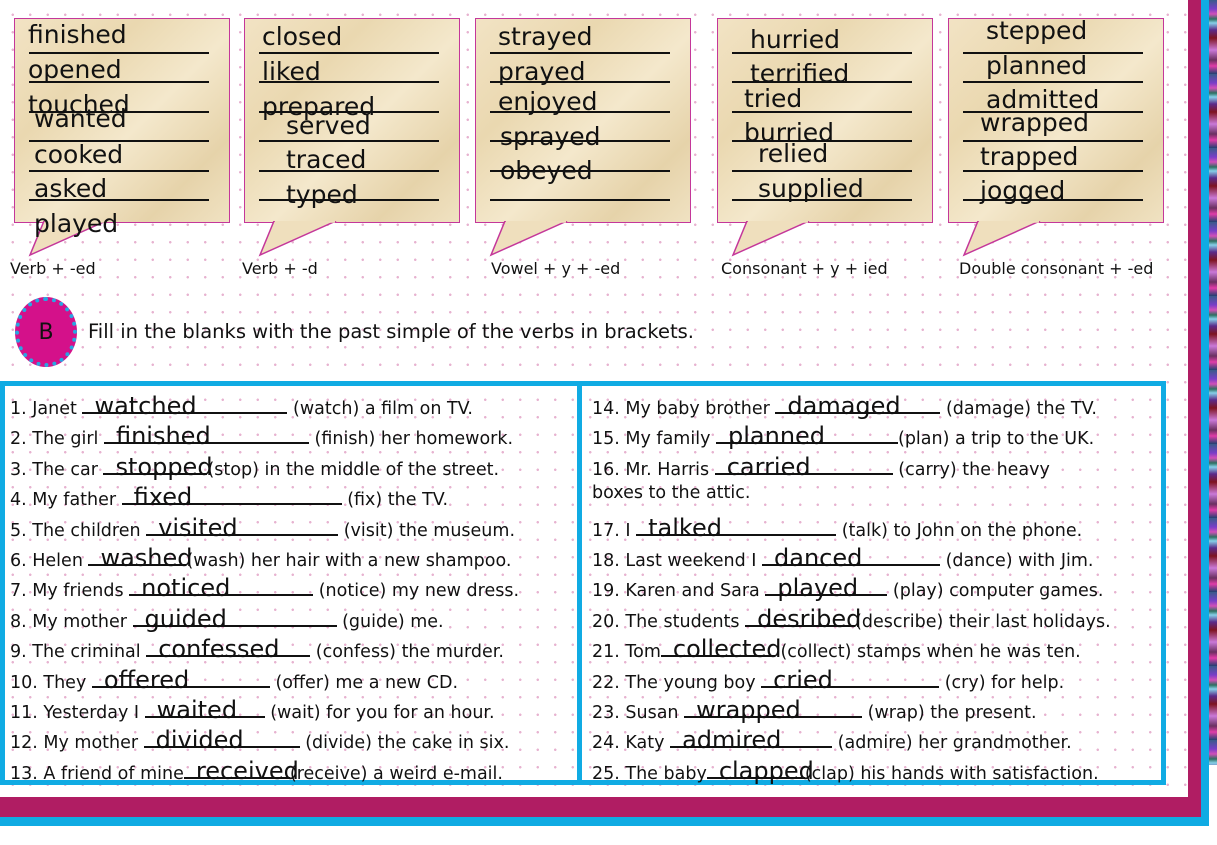 Image resolution: width=1217 pixels, height=845 pixels. Describe the element at coordinates (604, 821) in the screenshot. I see `frame-border-bottom-blue` at that location.